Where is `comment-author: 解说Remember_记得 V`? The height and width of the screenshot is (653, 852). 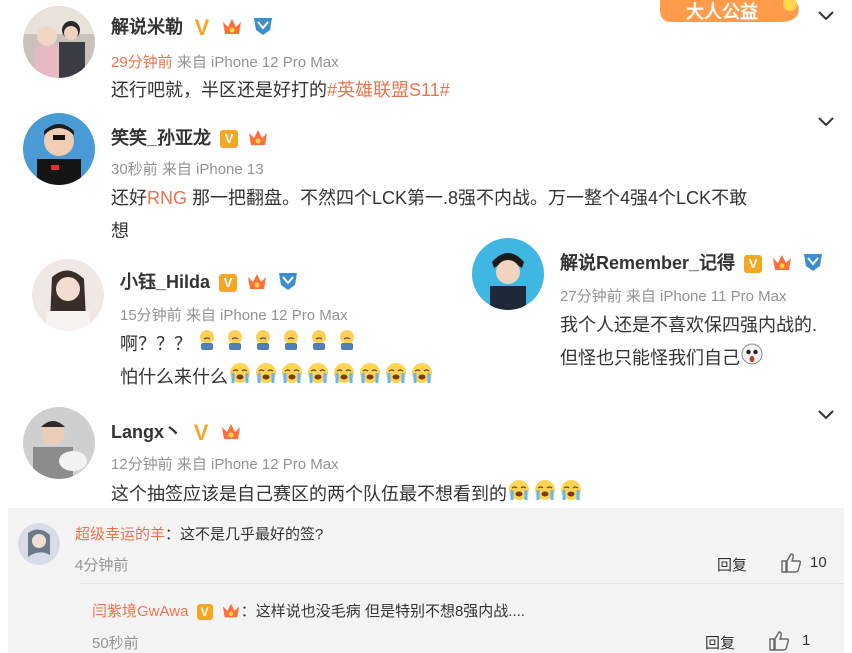 comment-author: 解说Remember_记得 V is located at coordinates (692, 263).